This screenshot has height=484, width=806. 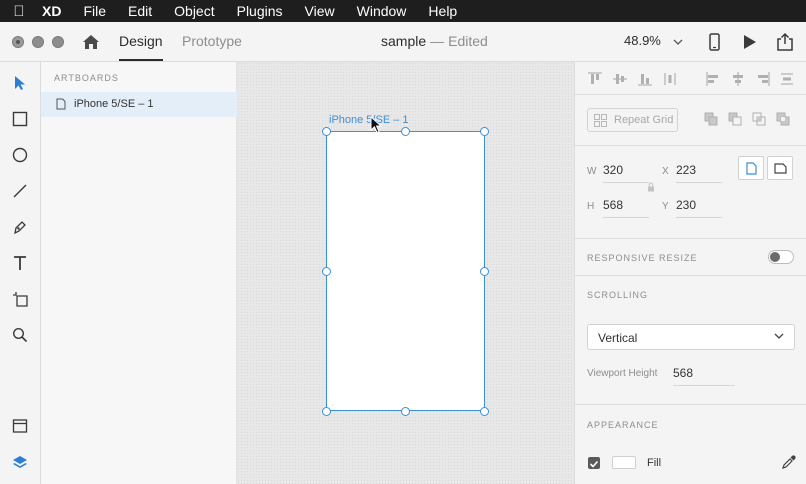 What do you see at coordinates (787, 79) in the screenshot?
I see `distribute-horizontal-icon` at bounding box center [787, 79].